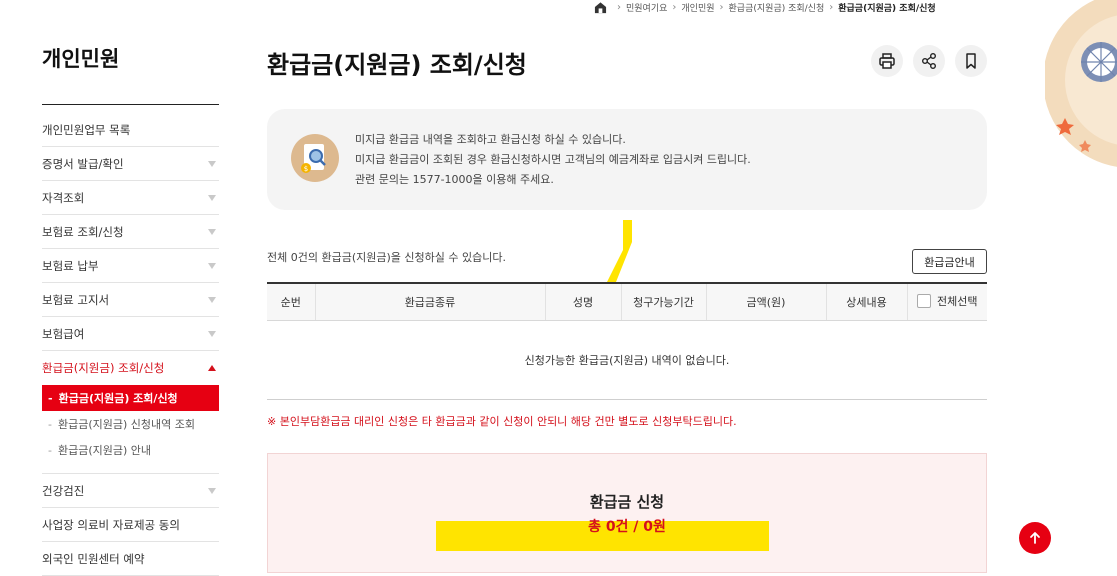 The image size is (1117, 576). What do you see at coordinates (627, 527) in the screenshot?
I see `apply-total: 총 0건 / 0원` at bounding box center [627, 527].